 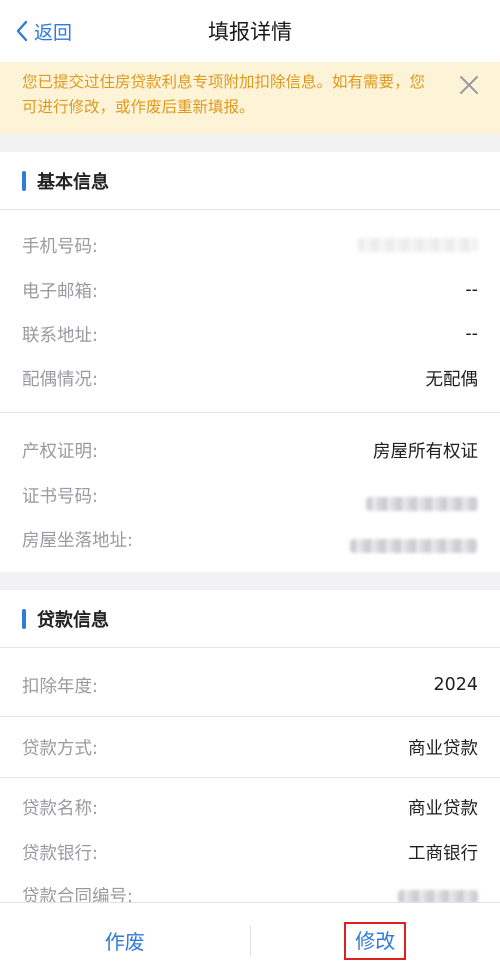 I want to click on info-row-year: 扣除年度: 2024, so click(x=250, y=685).